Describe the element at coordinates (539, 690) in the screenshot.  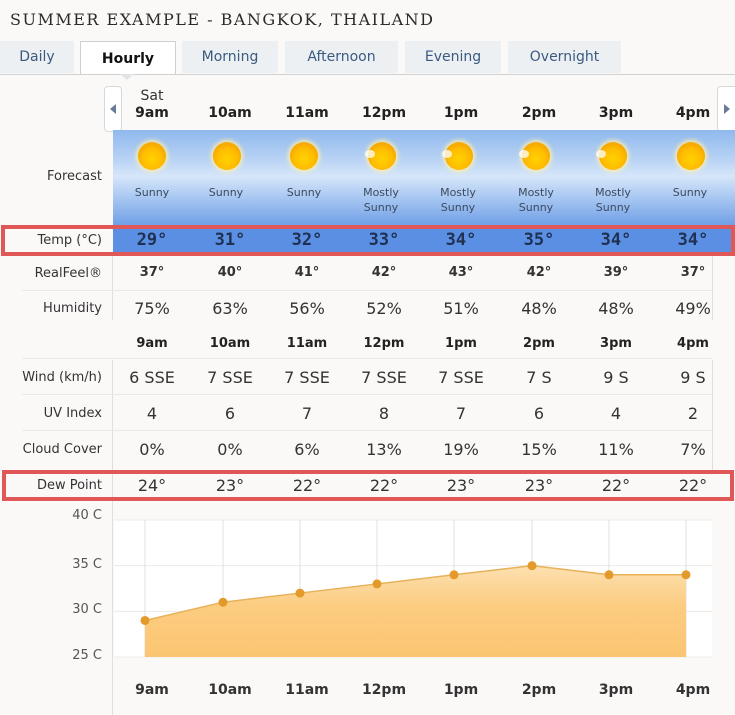
I see `x-tick-label: 2pm` at that location.